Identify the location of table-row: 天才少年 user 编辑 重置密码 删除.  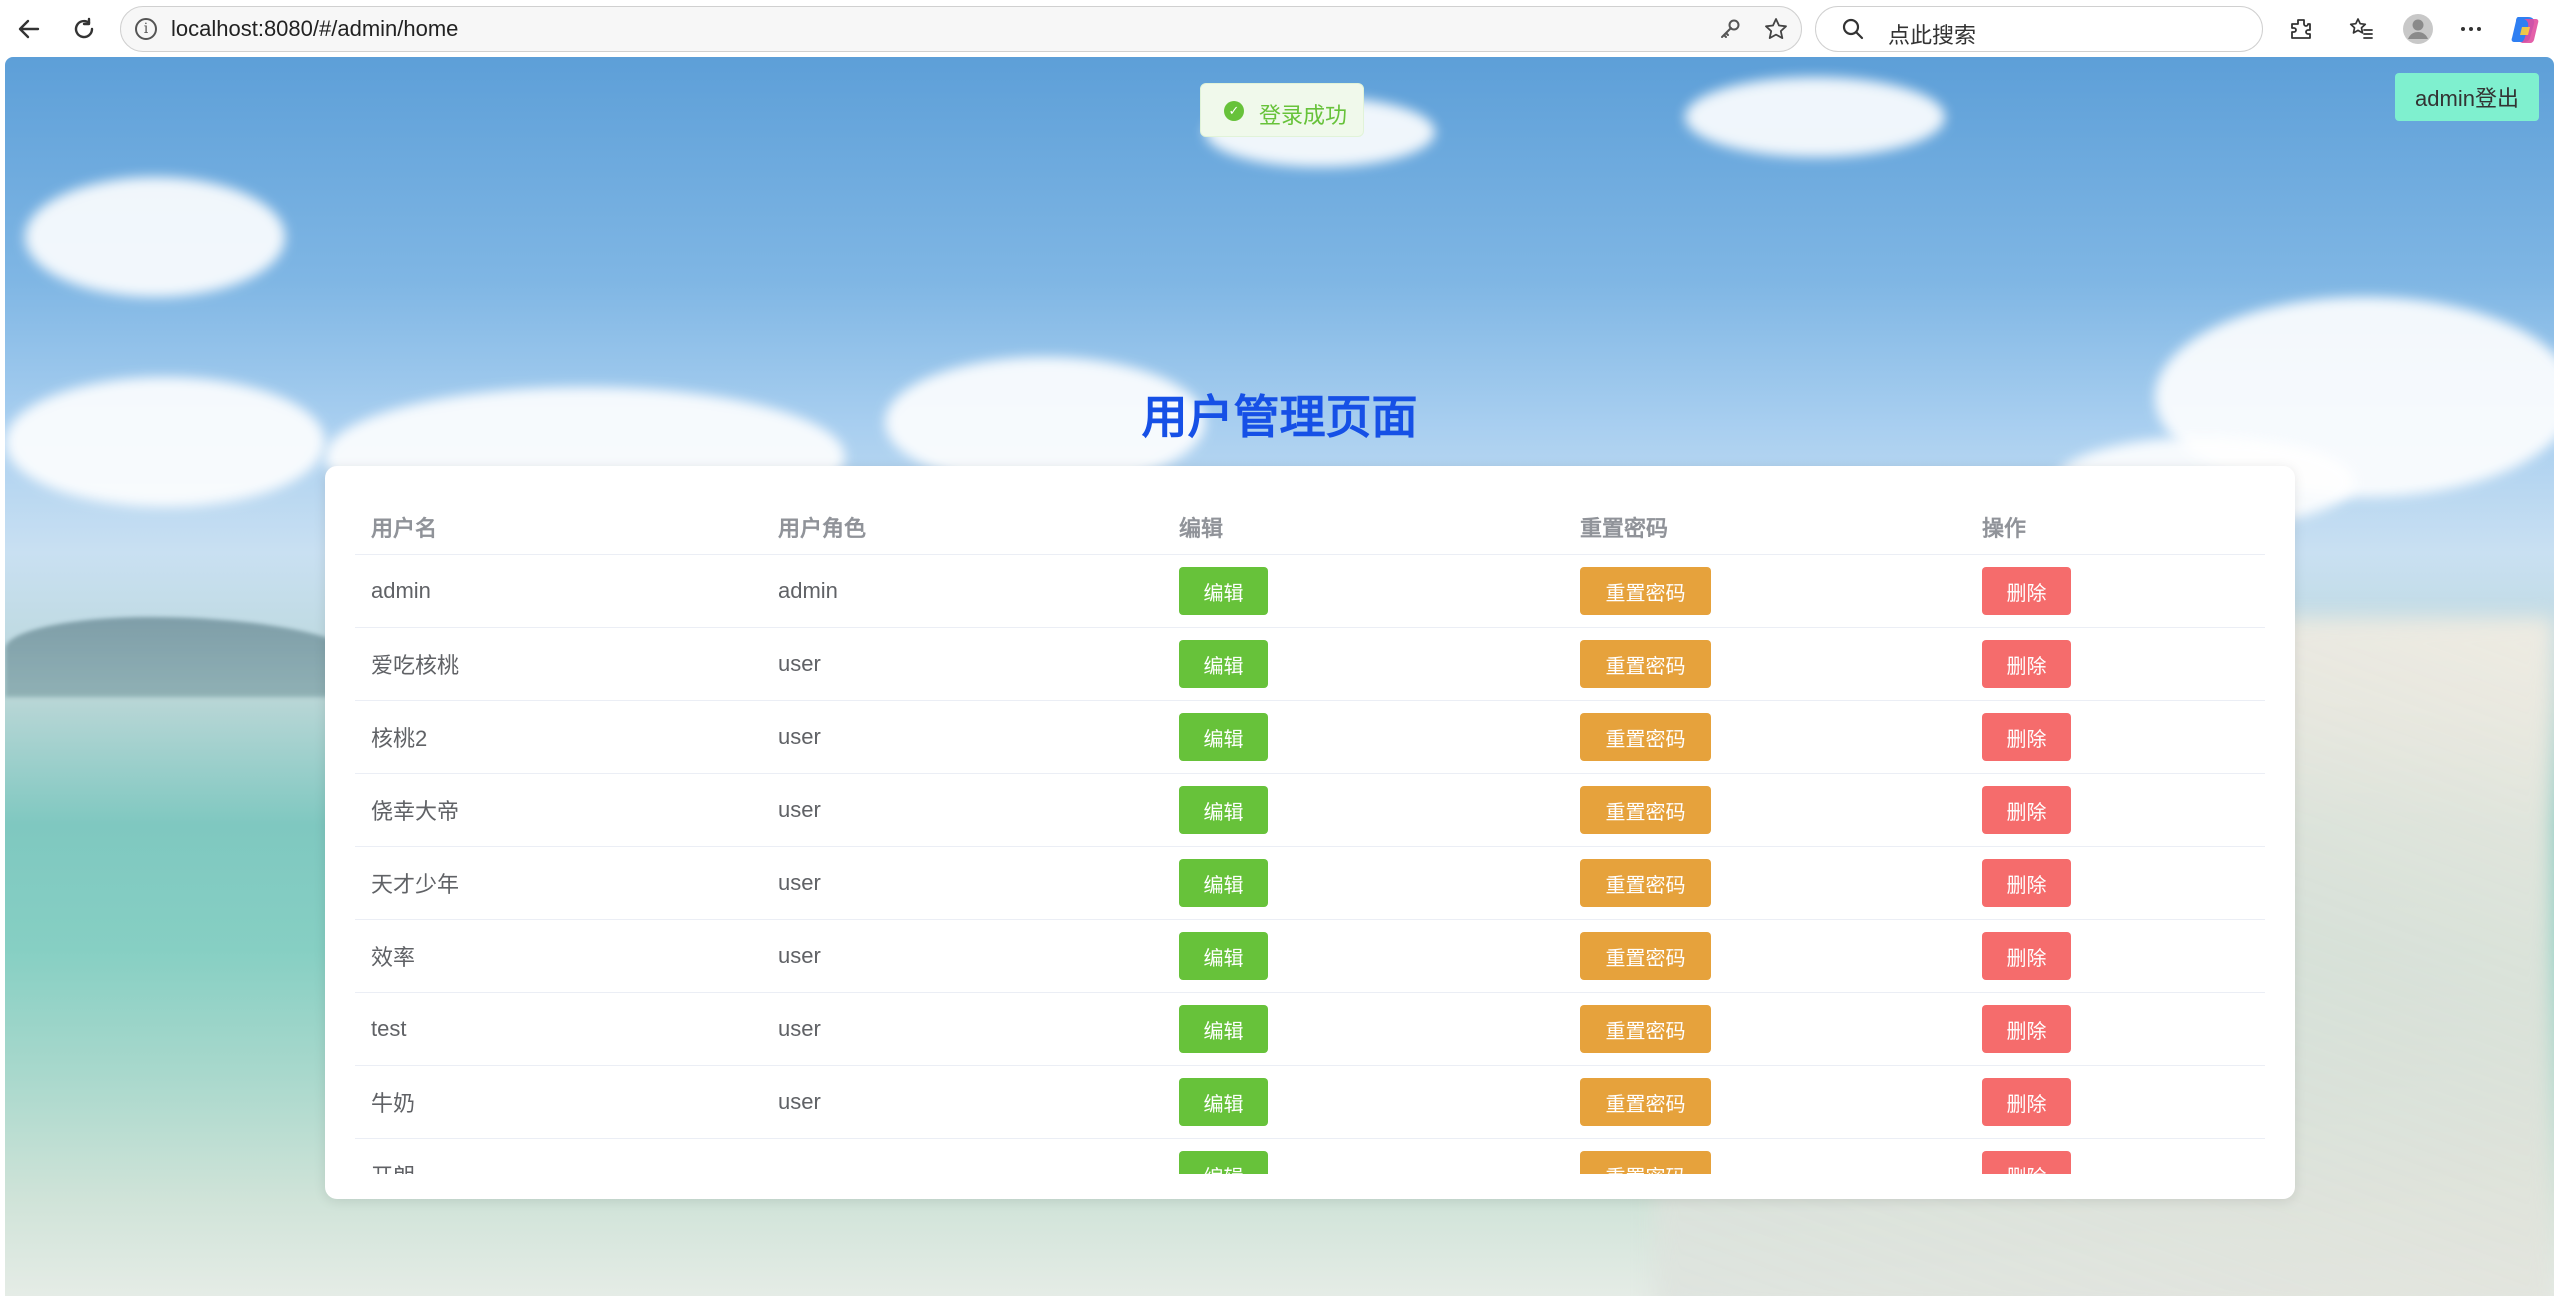
(1310, 883).